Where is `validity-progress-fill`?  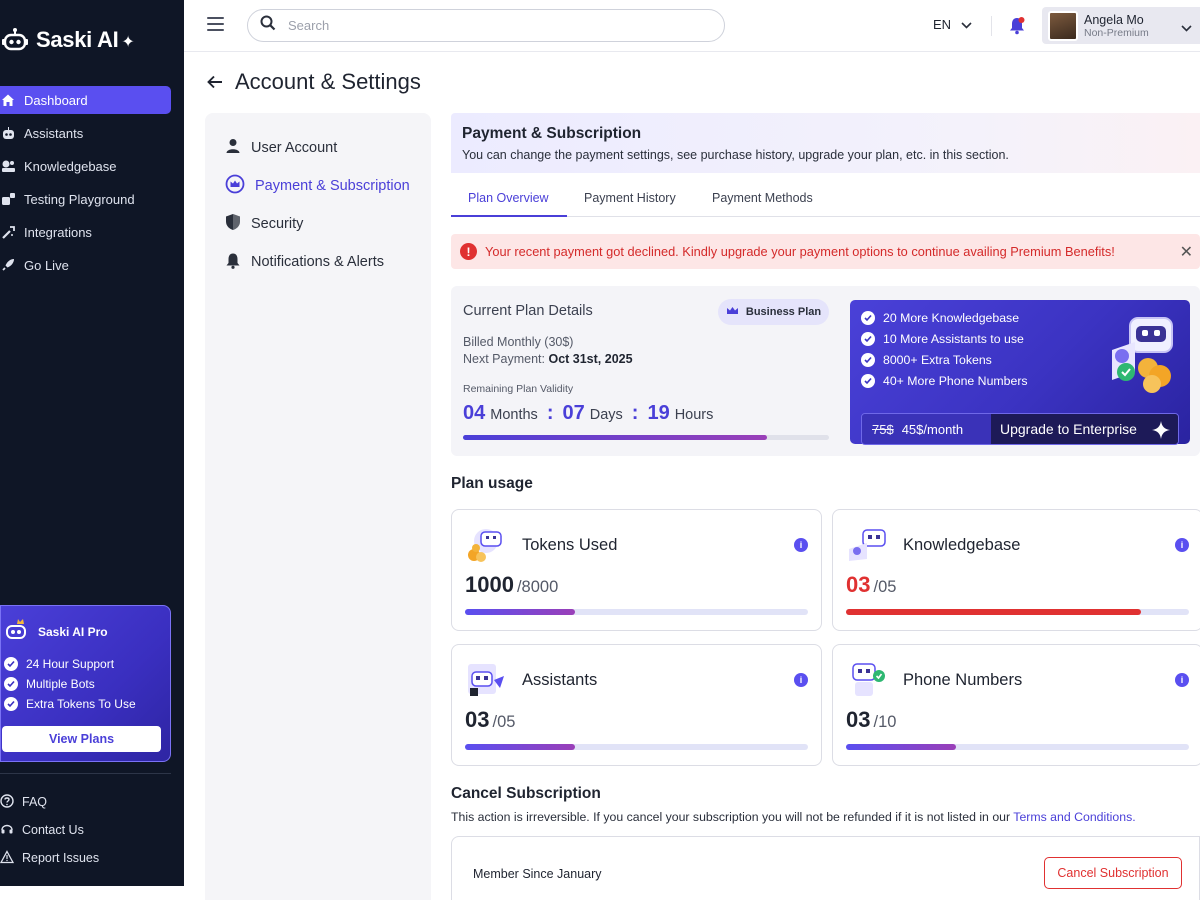
validity-progress-fill is located at coordinates (615, 437).